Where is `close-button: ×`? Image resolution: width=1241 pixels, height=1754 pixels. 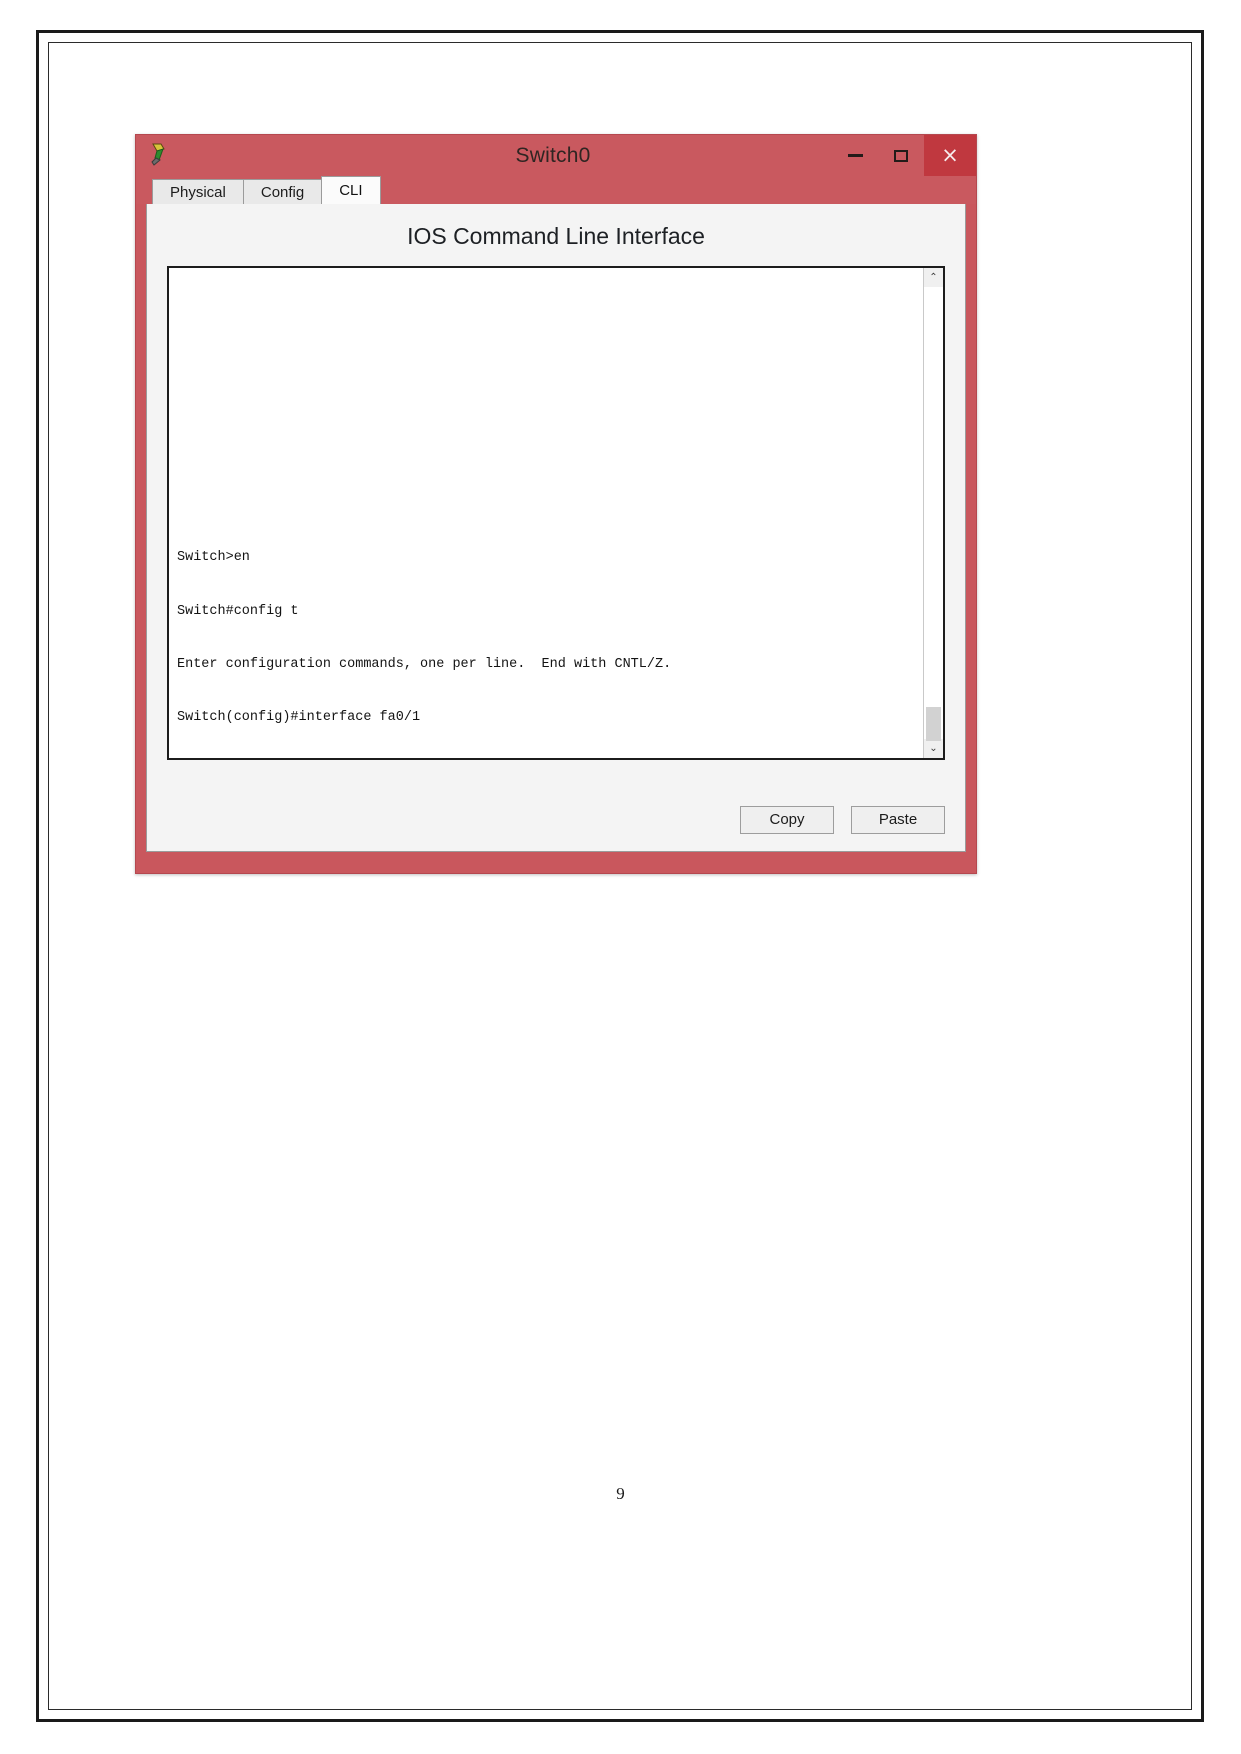 close-button: × is located at coordinates (950, 155).